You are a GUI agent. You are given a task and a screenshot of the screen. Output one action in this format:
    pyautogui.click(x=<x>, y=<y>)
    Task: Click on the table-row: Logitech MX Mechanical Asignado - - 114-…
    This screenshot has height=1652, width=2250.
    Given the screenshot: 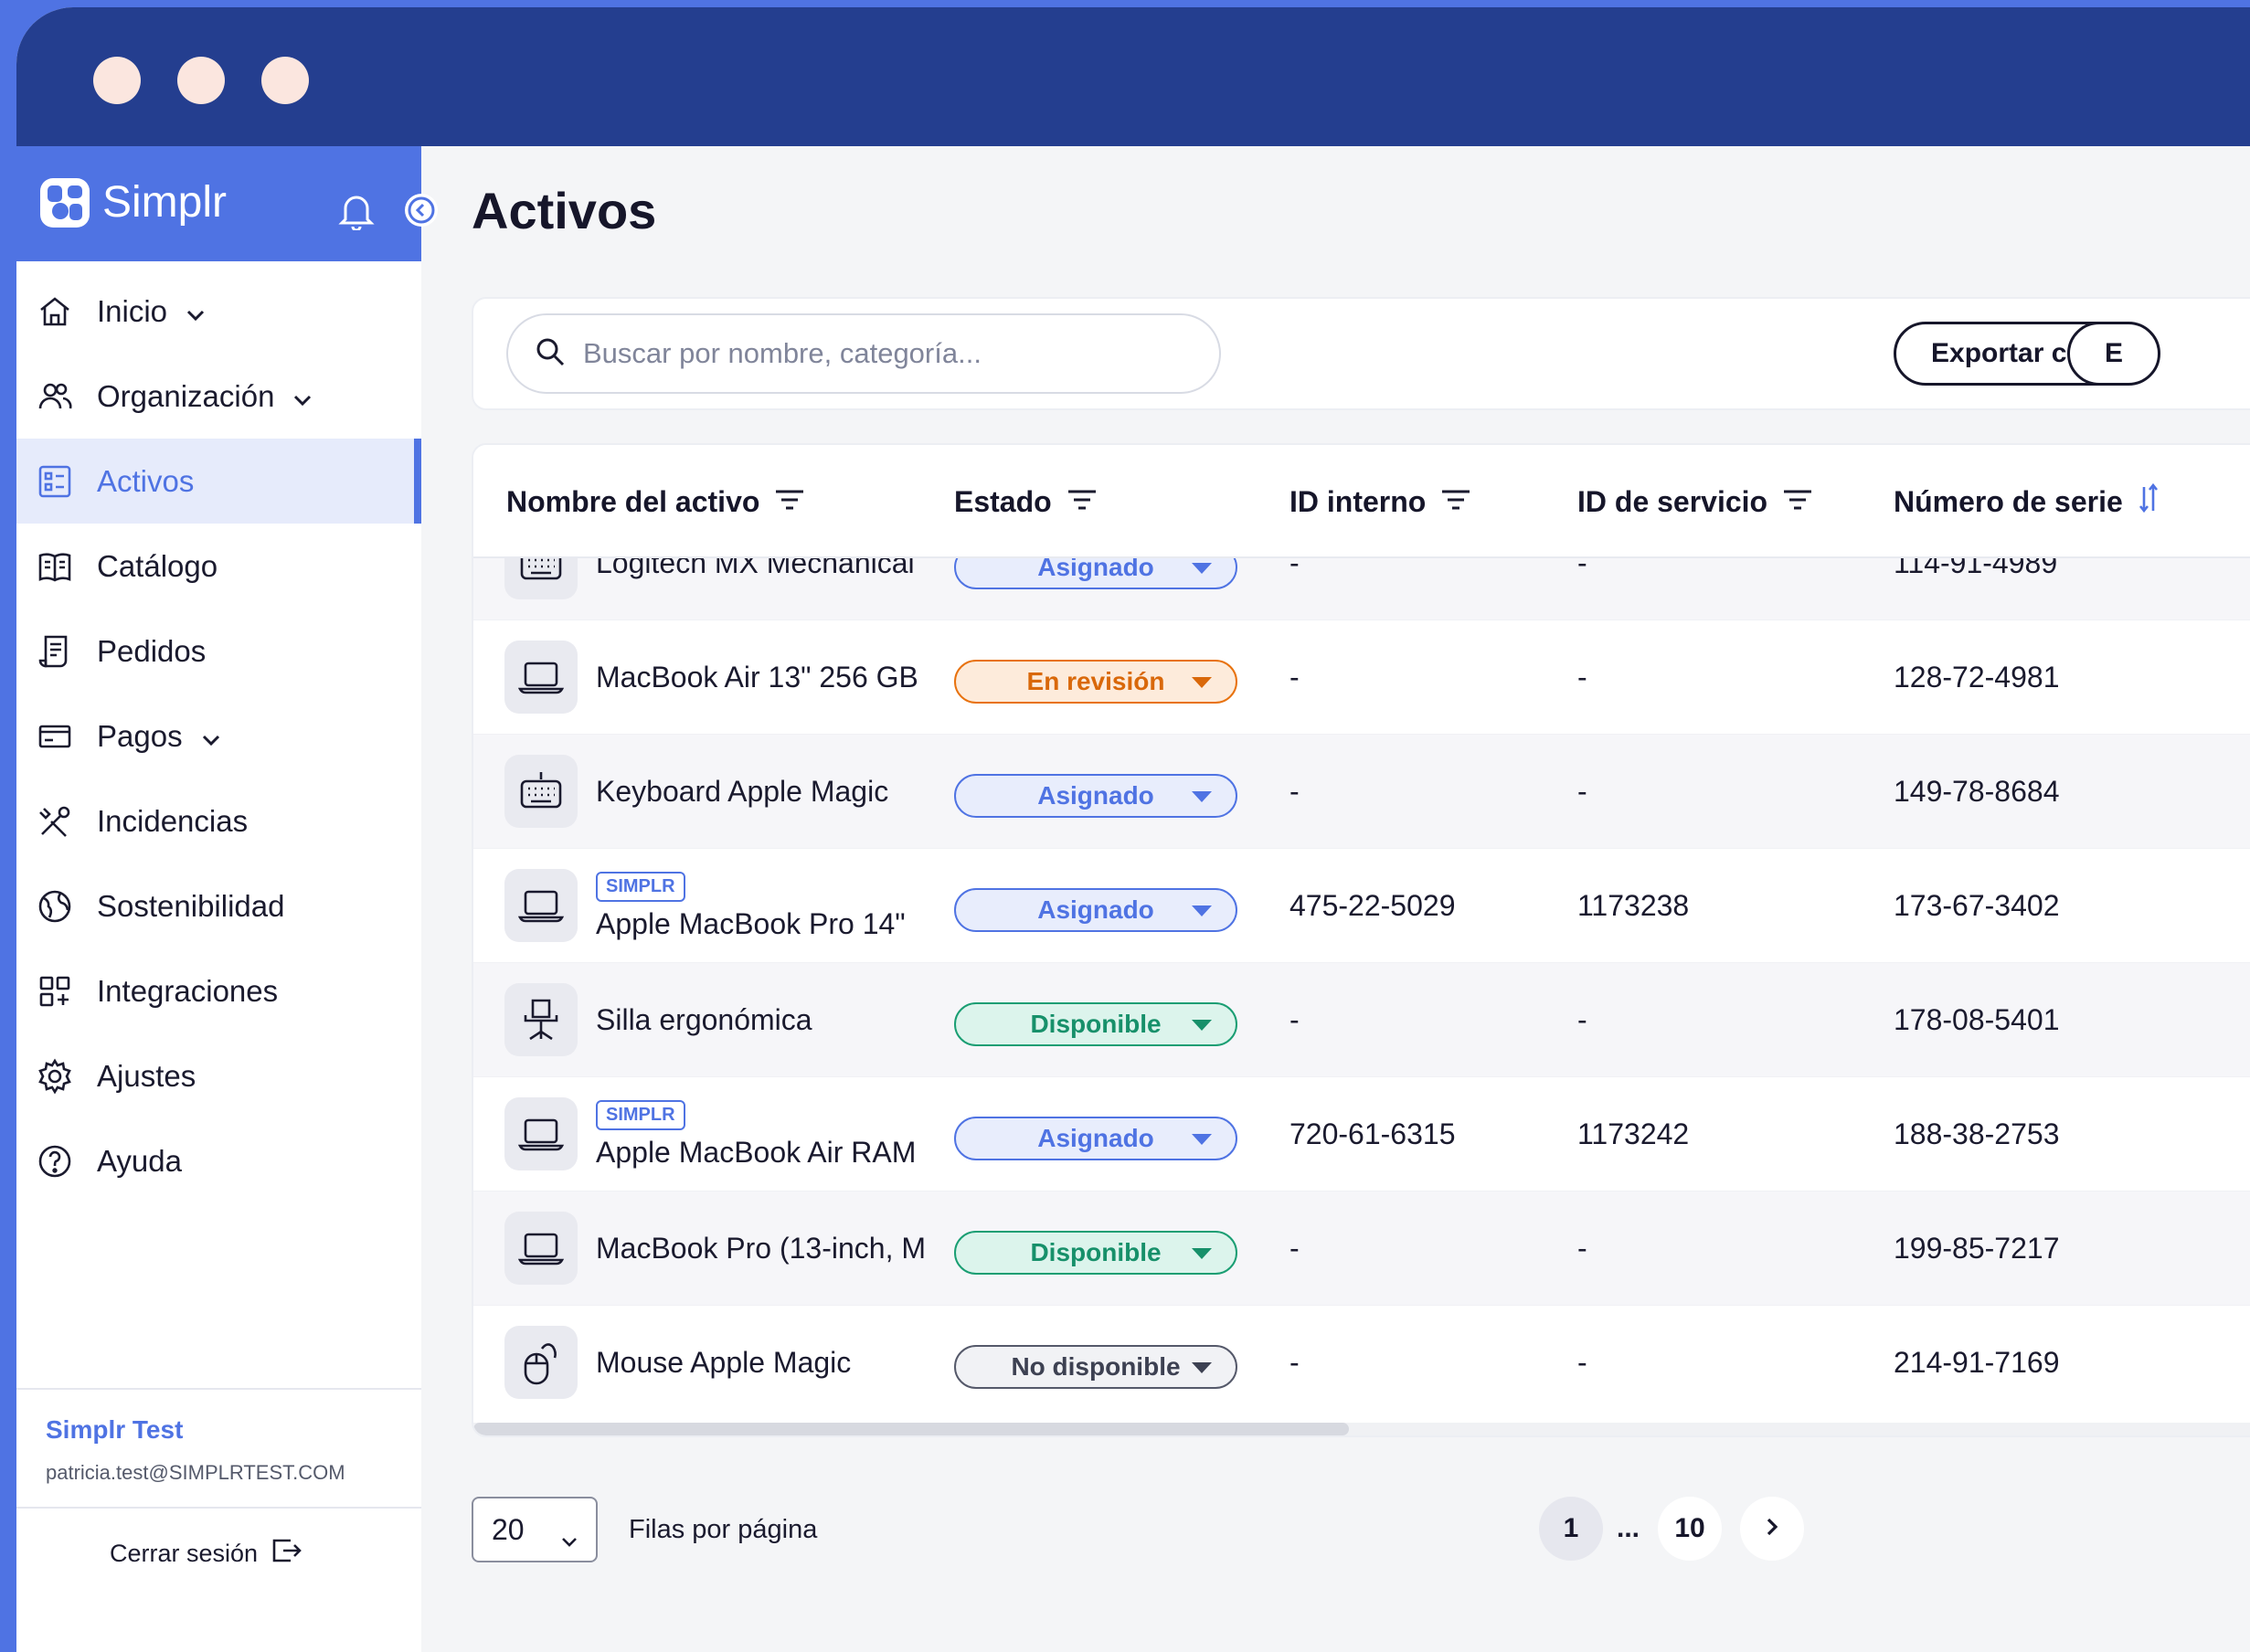 What is the action you would take?
    pyautogui.click(x=1361, y=589)
    